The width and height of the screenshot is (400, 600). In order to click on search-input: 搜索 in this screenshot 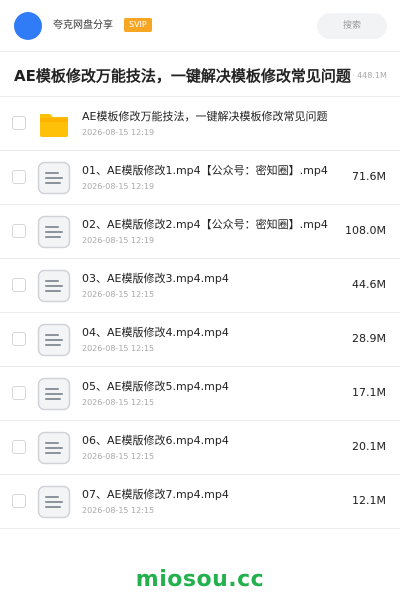, I will do `click(352, 26)`.